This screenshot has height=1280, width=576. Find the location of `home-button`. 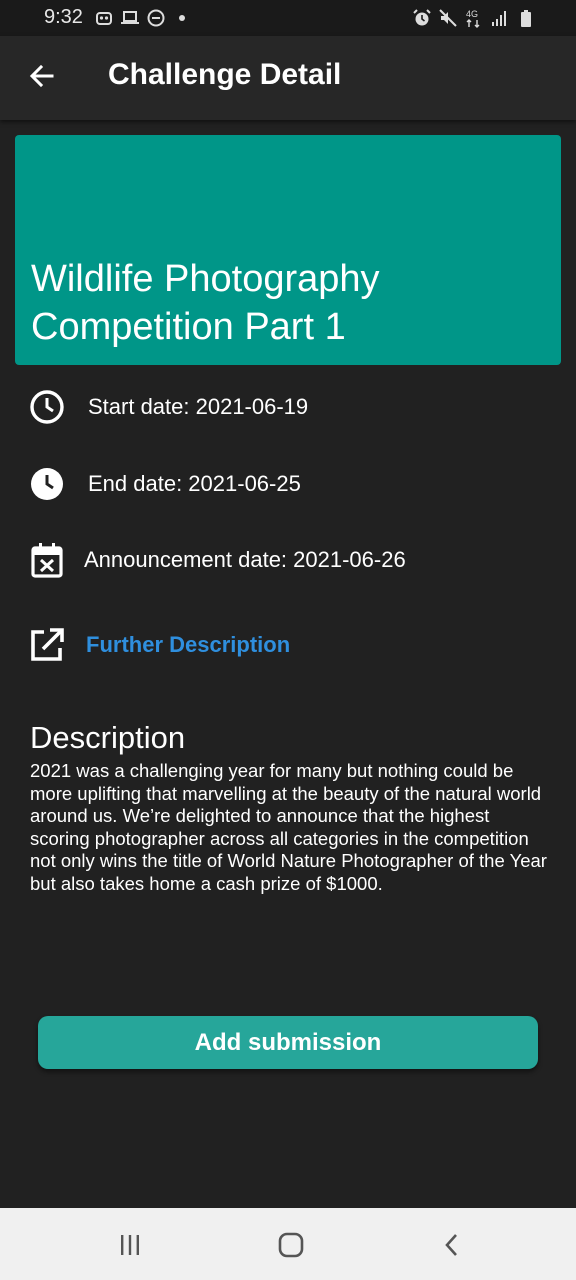

home-button is located at coordinates (291, 1245).